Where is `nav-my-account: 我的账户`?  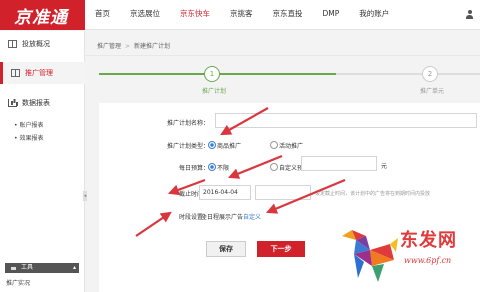
nav-my-account: 我的账户 is located at coordinates (374, 15).